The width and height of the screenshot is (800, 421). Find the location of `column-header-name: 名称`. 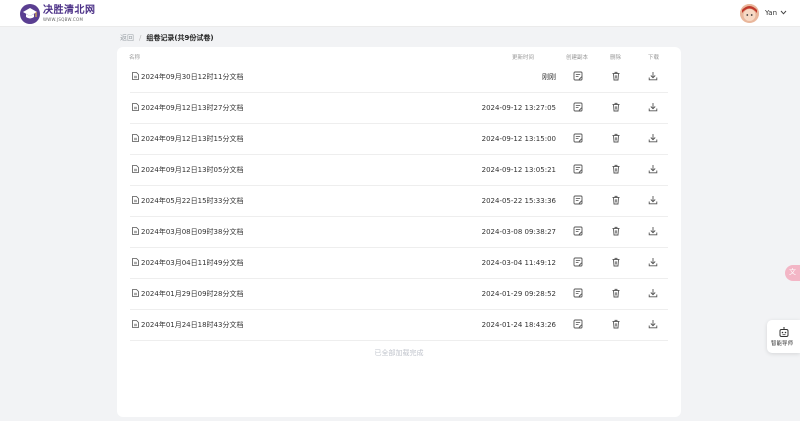

column-header-name: 名称 is located at coordinates (135, 58).